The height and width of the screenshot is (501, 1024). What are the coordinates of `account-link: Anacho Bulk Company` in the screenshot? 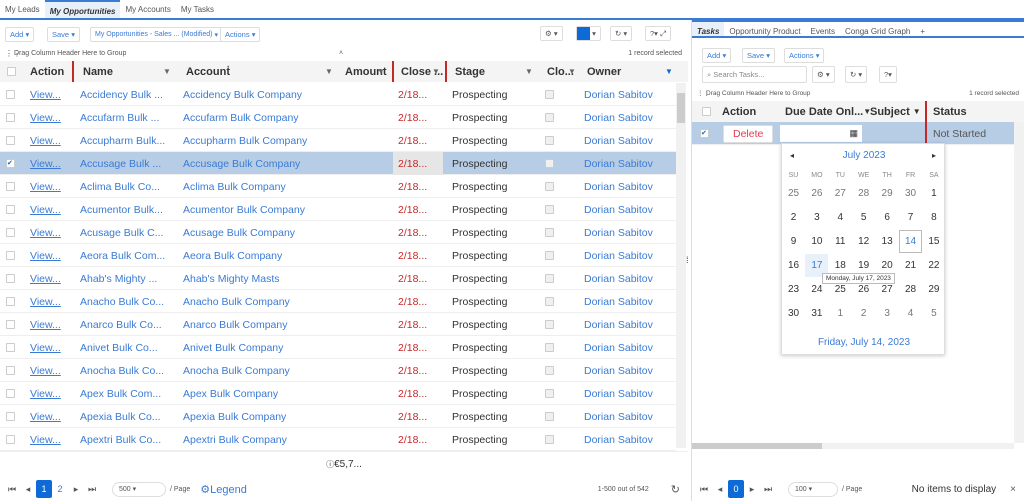 It's located at (258, 301).